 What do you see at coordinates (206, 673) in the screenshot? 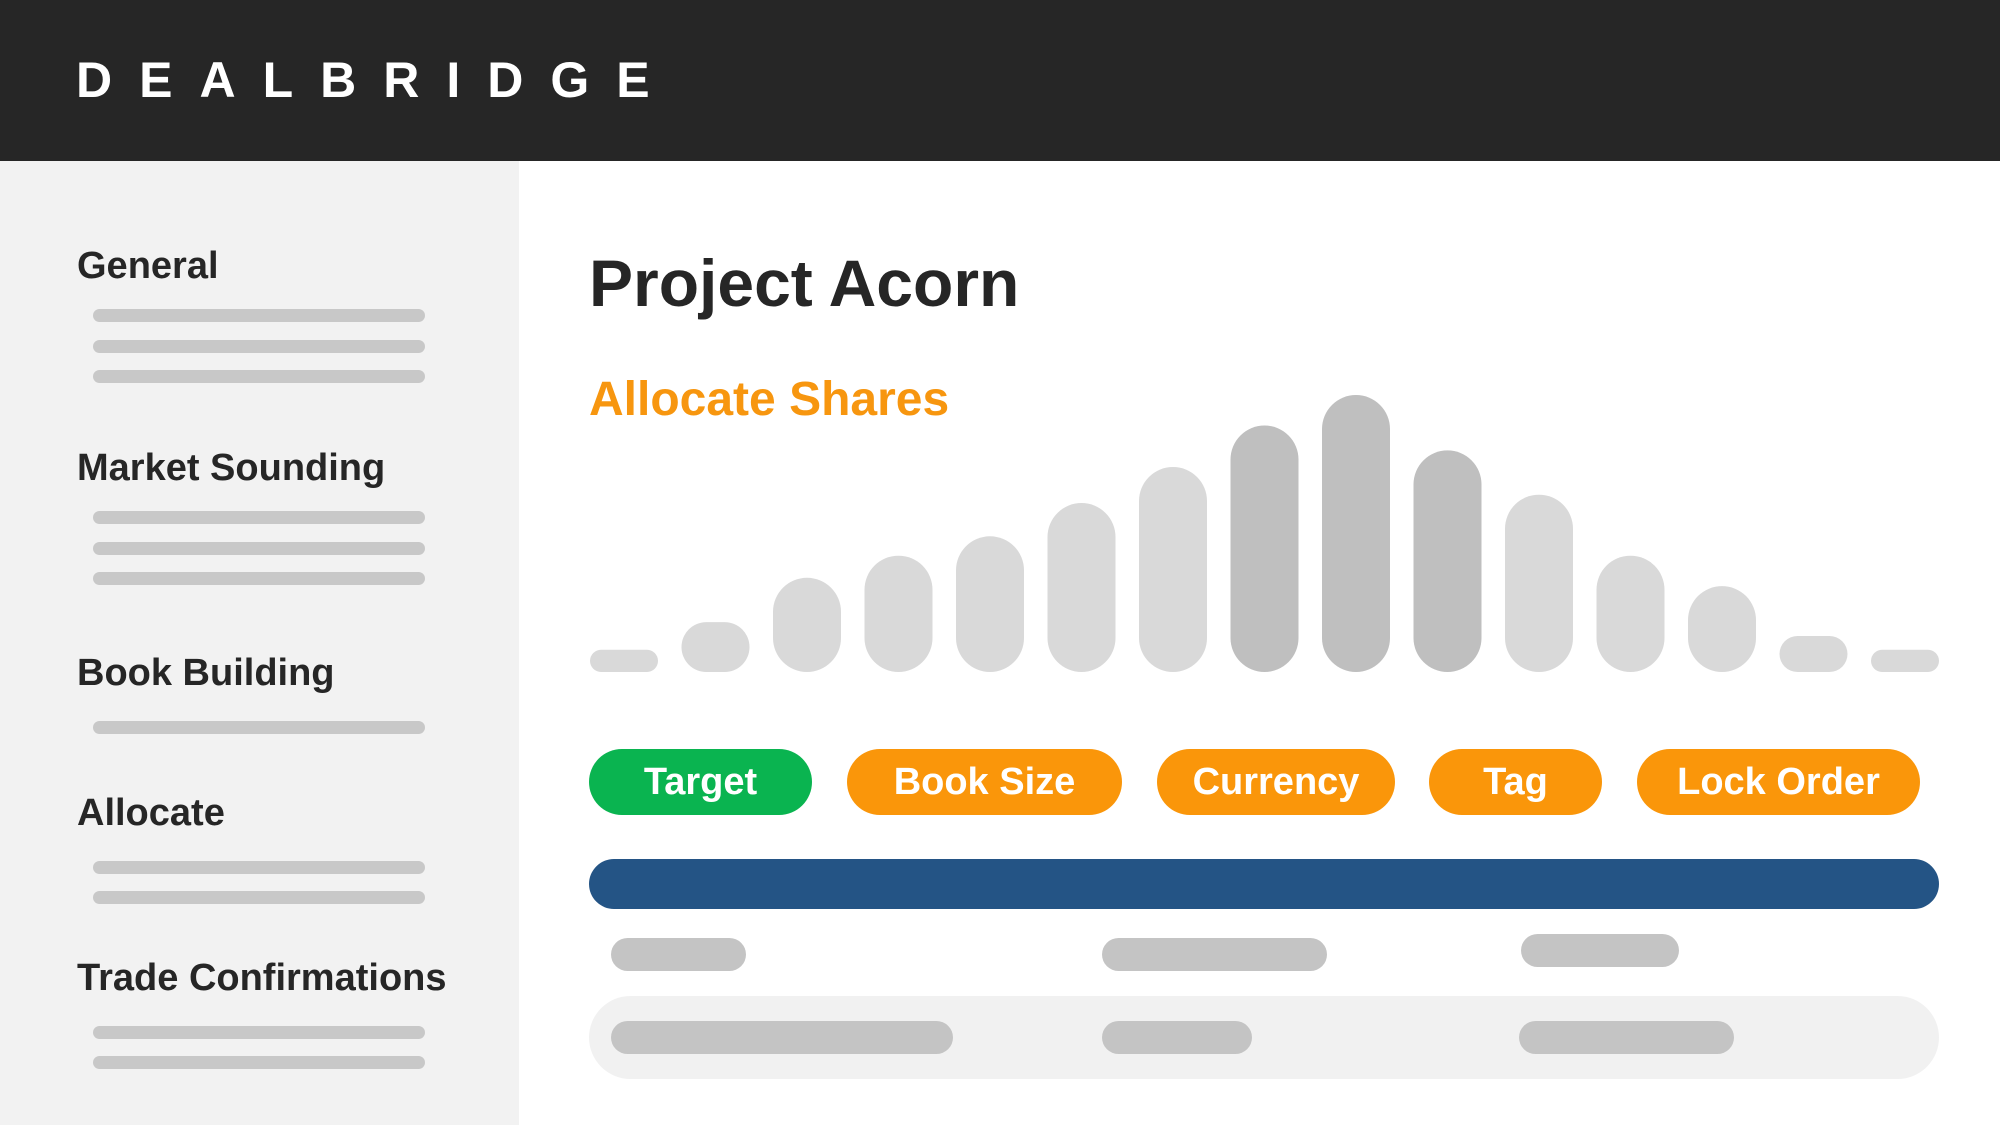
I see `sidebar-section-label: Book Building` at bounding box center [206, 673].